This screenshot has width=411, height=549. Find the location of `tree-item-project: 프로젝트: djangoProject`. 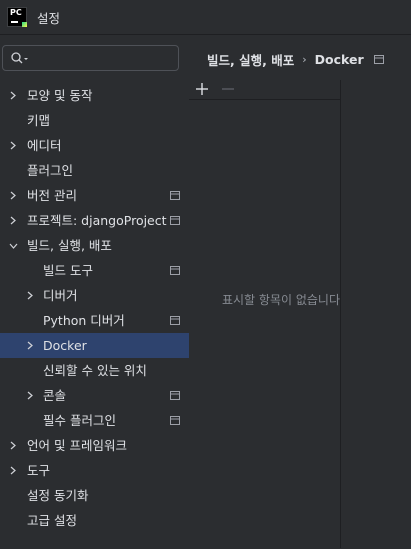

tree-item-project: 프로젝트: djangoProject is located at coordinates (94, 220).